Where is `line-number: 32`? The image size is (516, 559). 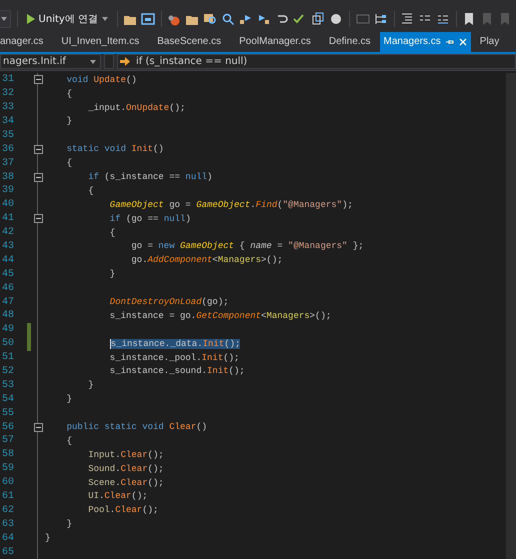 line-number: 32 is located at coordinates (8, 94).